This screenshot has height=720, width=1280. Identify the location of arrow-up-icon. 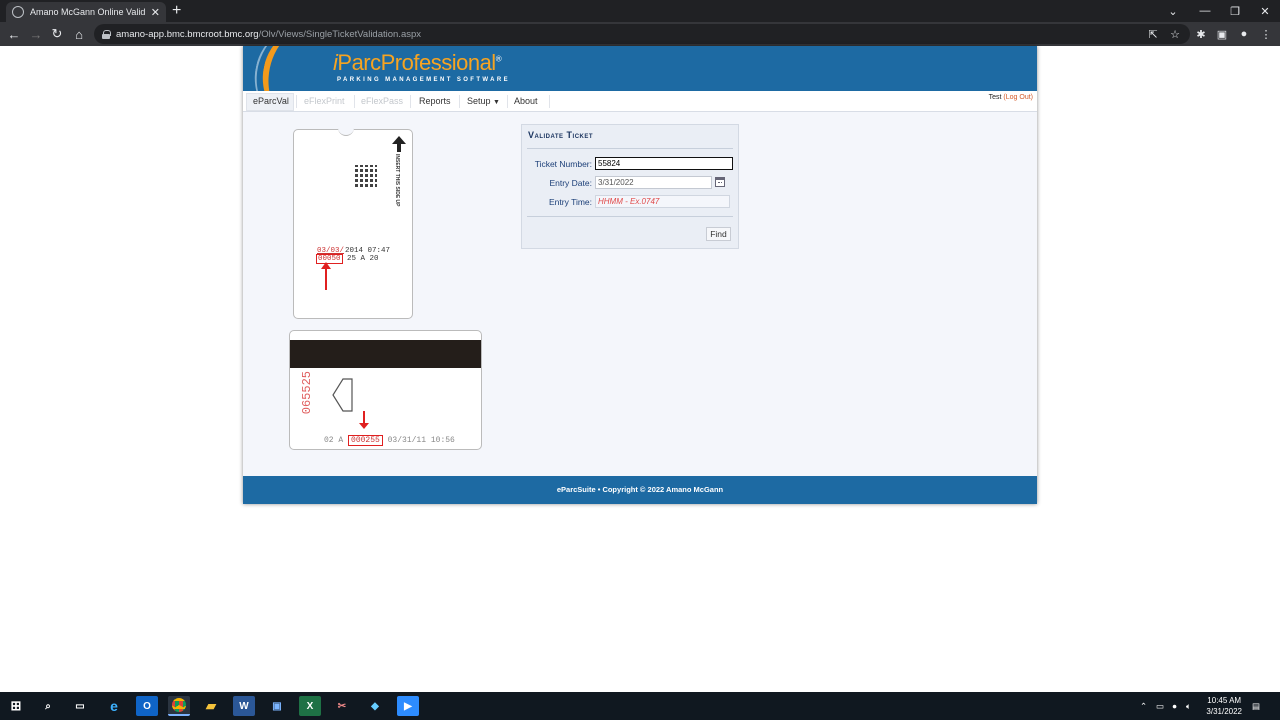
(399, 140).